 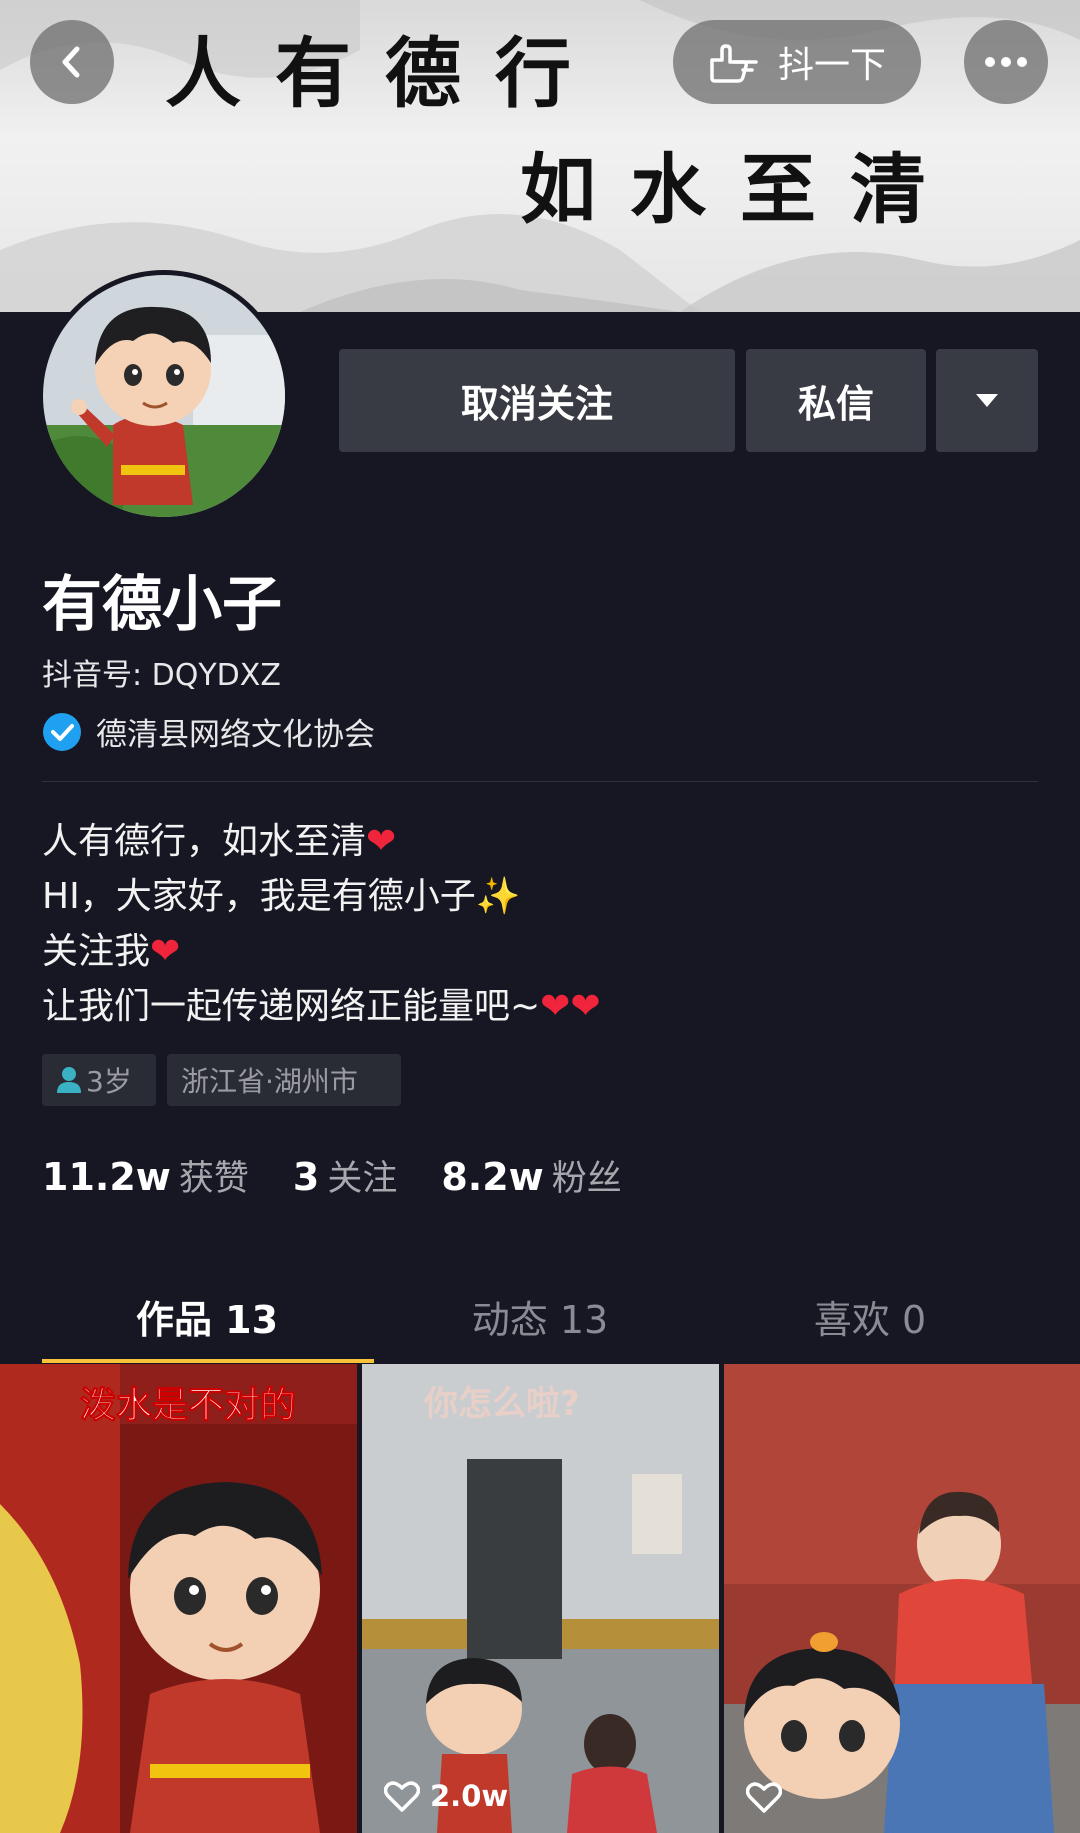 I want to click on bio-line: 关注我❤, so click(x=111, y=948).